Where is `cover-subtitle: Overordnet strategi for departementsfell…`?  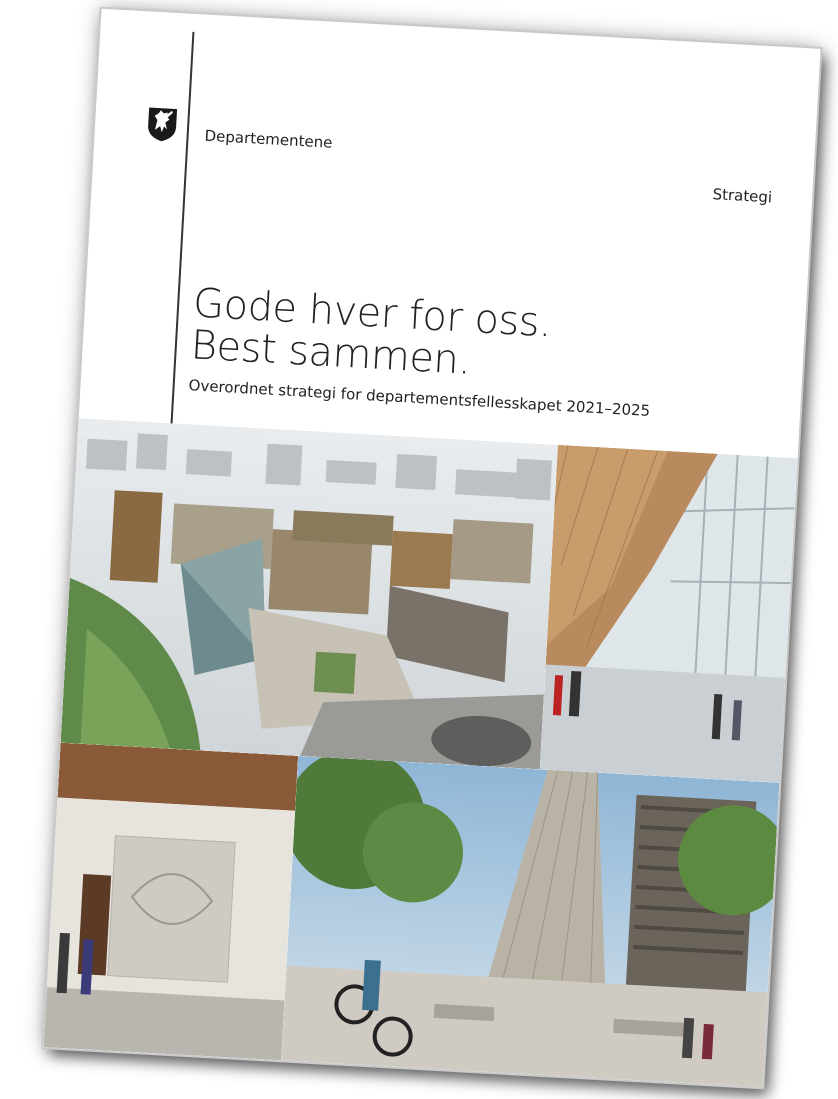 cover-subtitle: Overordnet strategi for departementsfell… is located at coordinates (419, 398).